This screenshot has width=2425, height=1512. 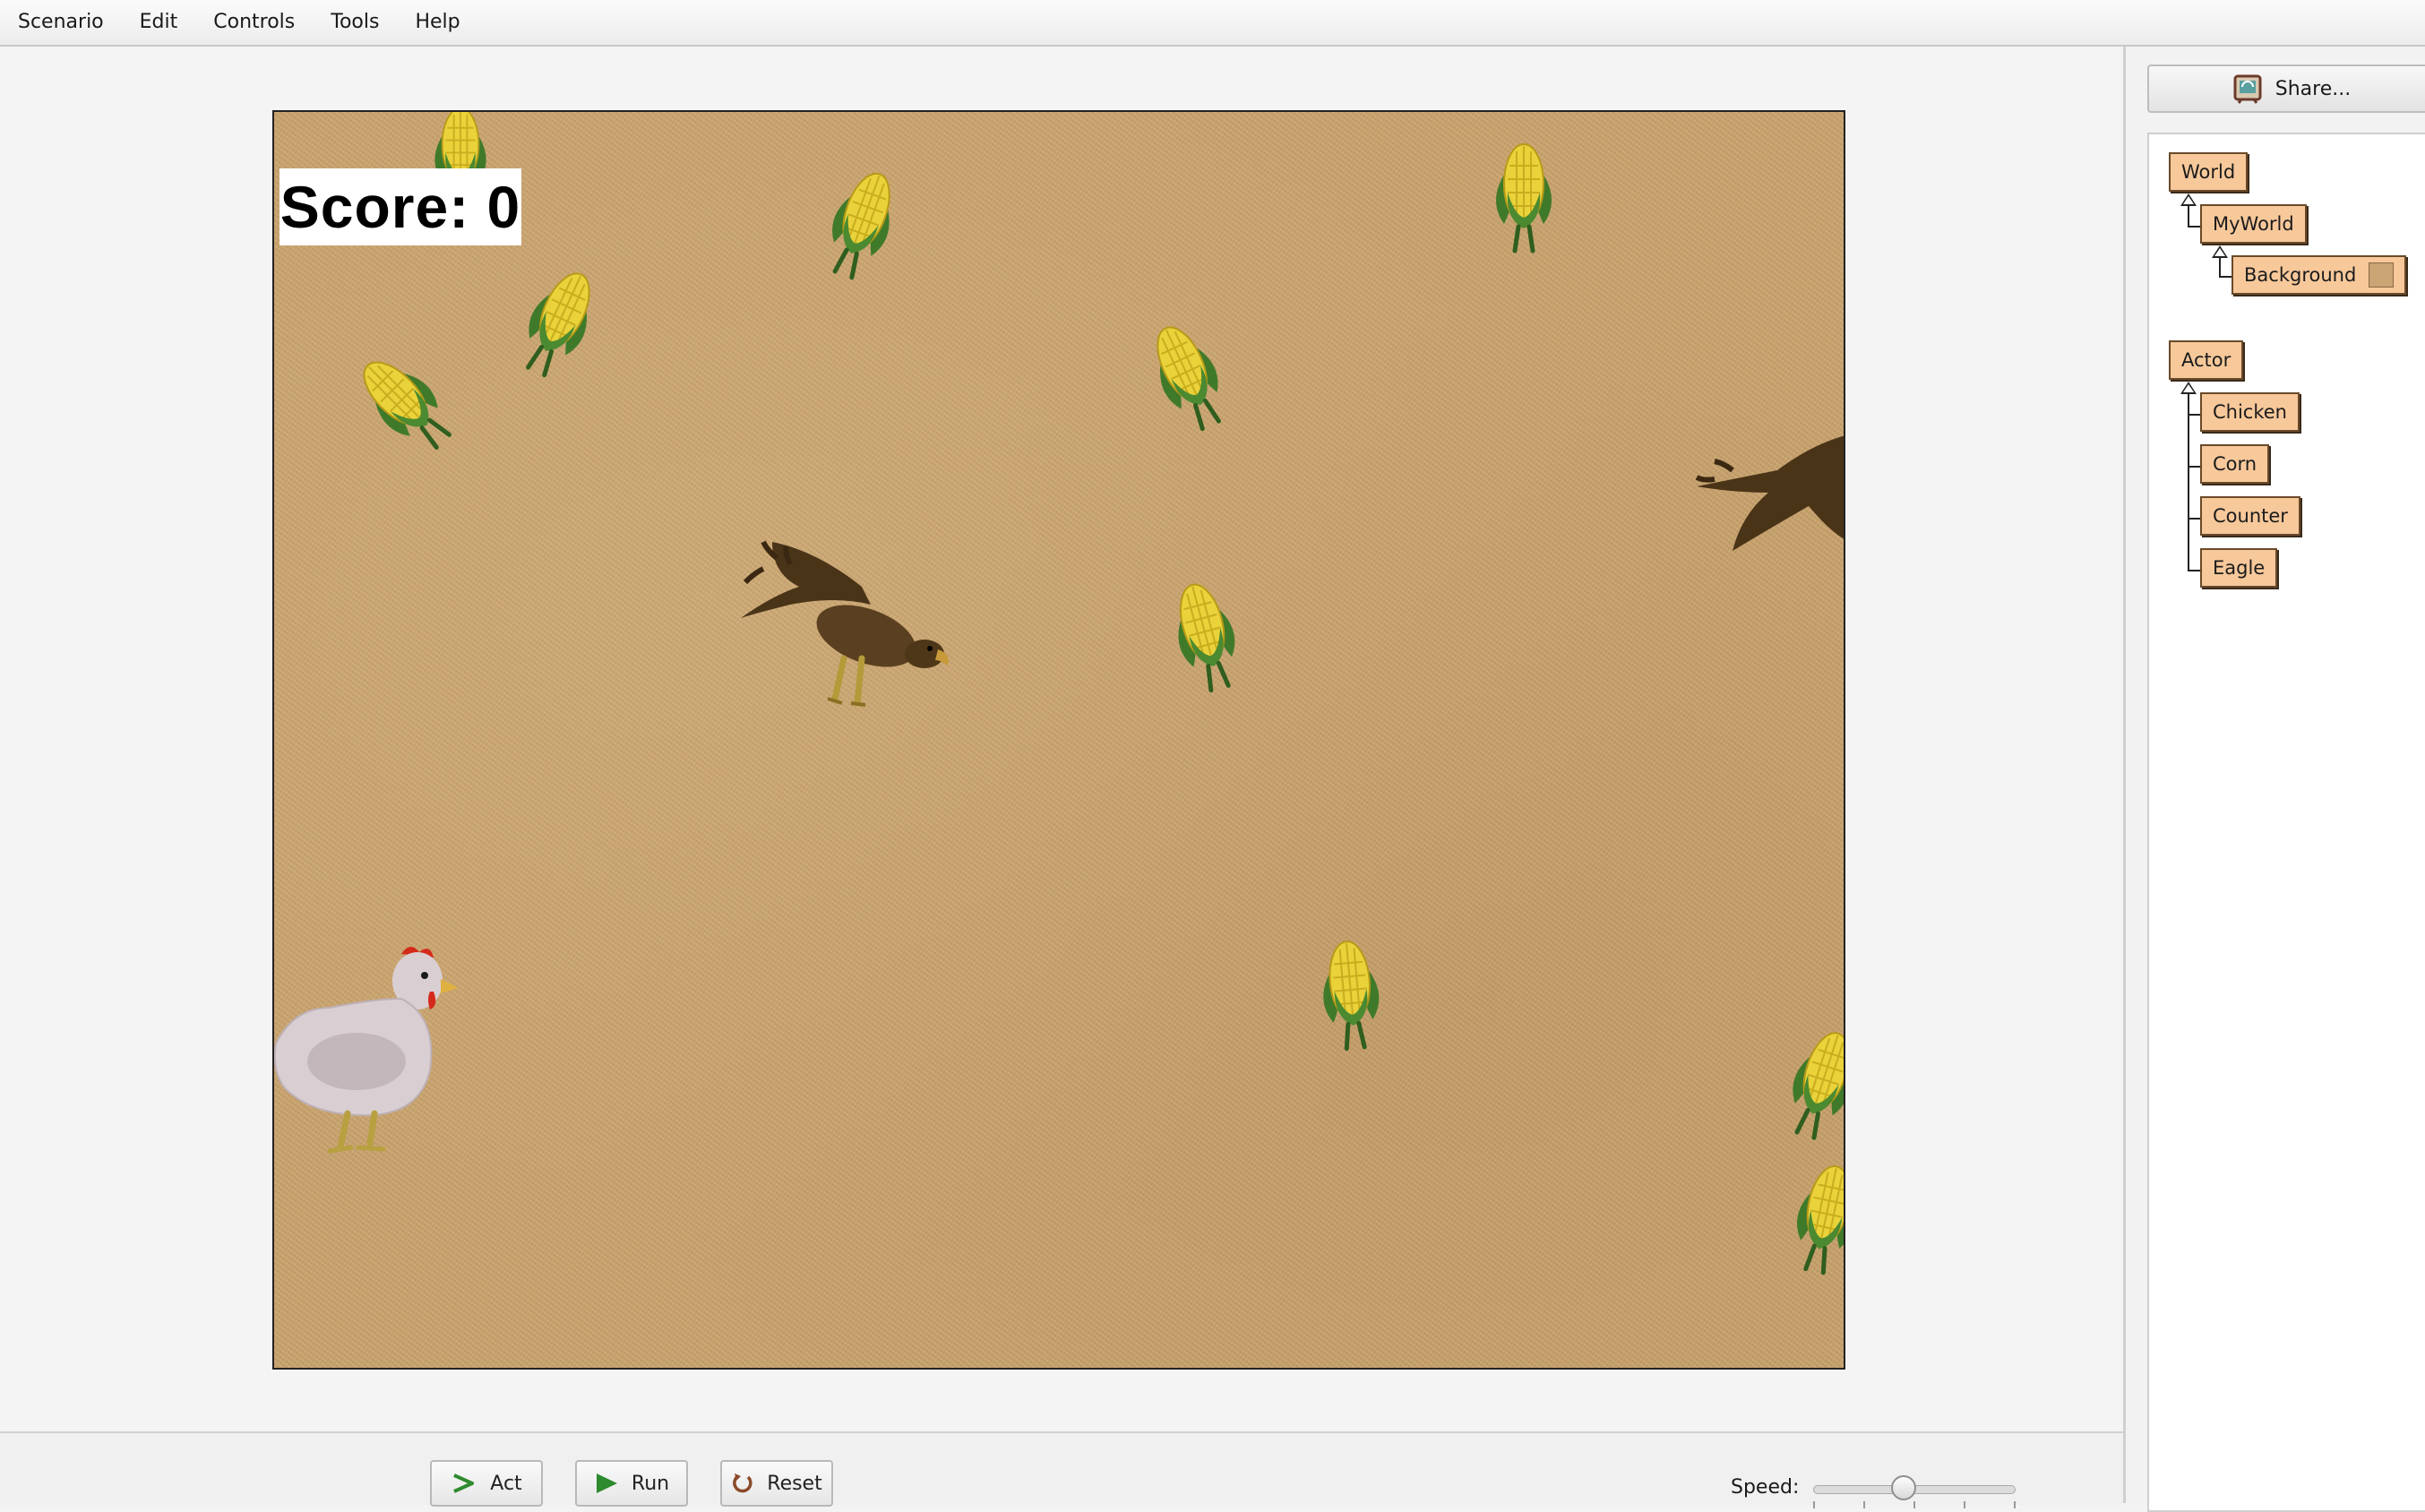 I want to click on menu-scenario: Scenario, so click(x=61, y=23).